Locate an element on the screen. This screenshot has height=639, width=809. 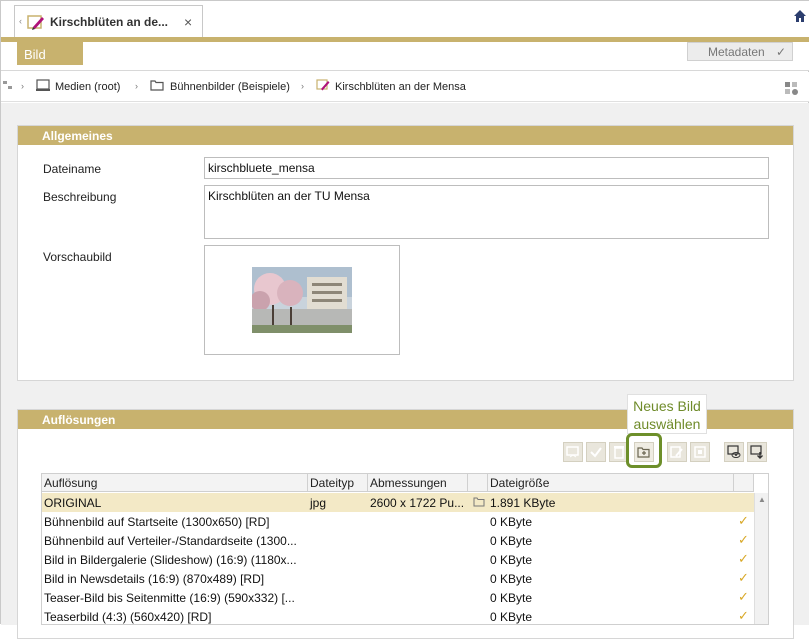
view-bar: Bild Metadaten ✓ is located at coordinates (405, 56).